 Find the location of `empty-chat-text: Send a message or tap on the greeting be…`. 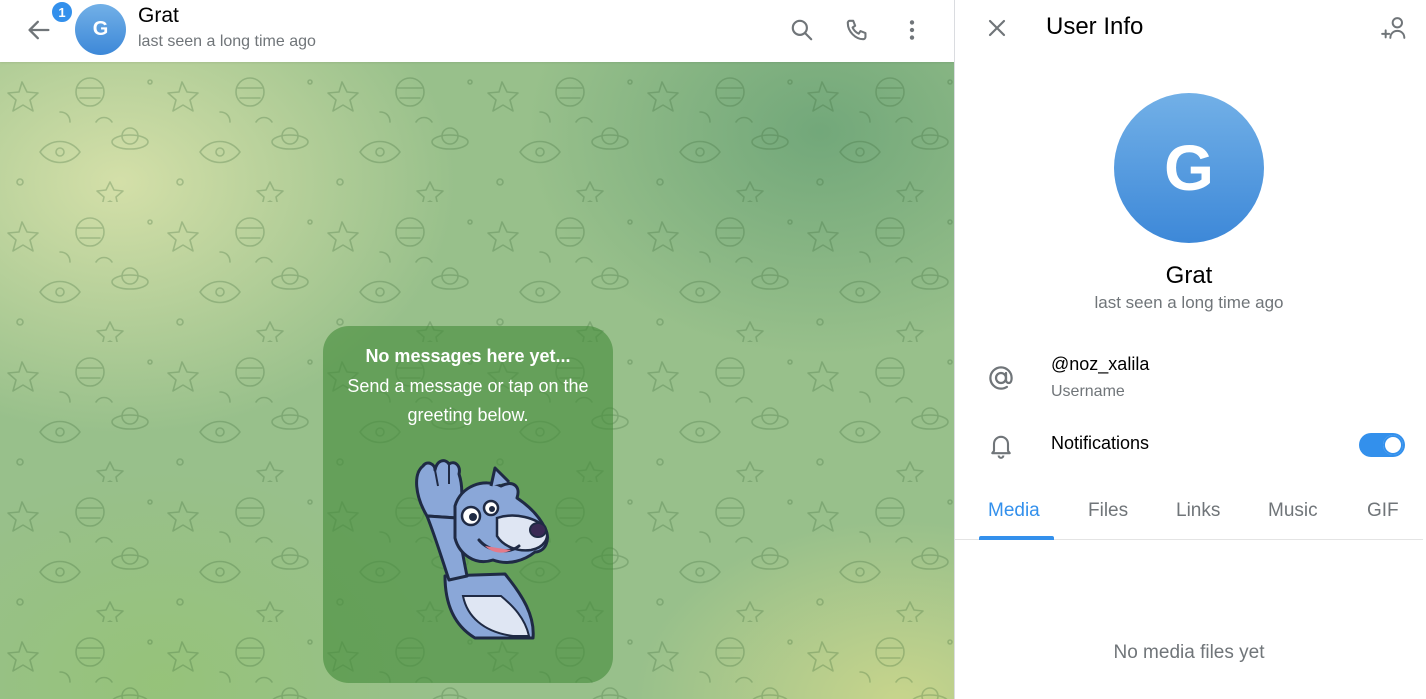

empty-chat-text: Send a message or tap on the greeting be… is located at coordinates (468, 400).